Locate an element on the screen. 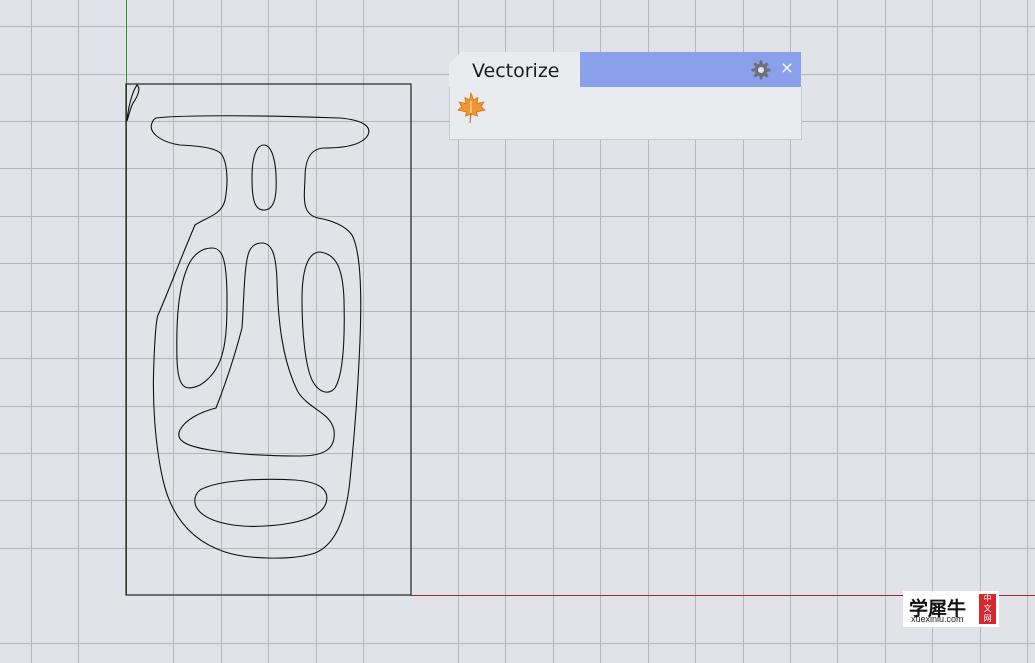  top-slot-curve is located at coordinates (264, 177).